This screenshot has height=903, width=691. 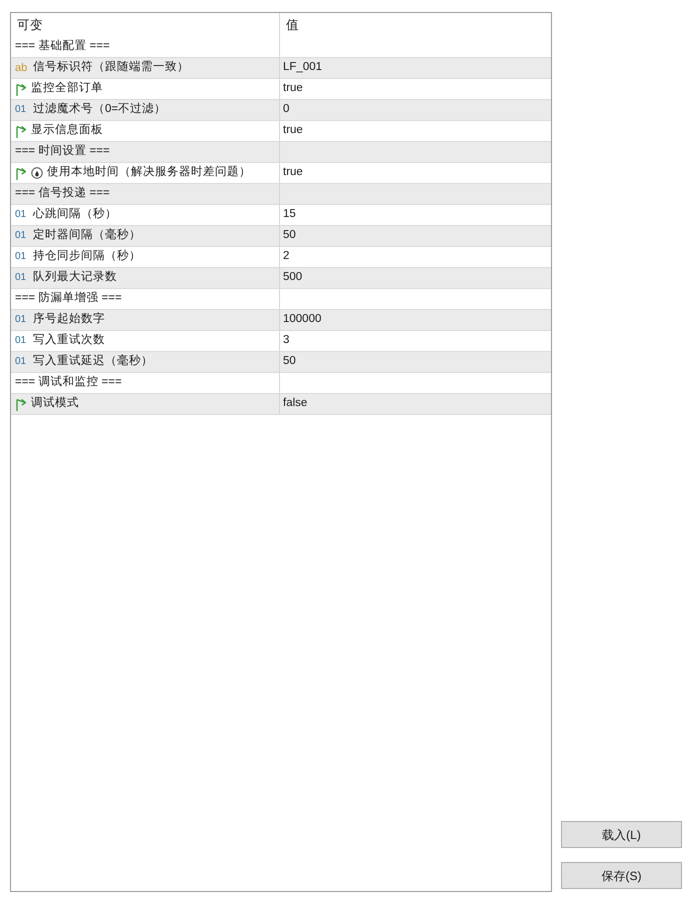 What do you see at coordinates (281, 152) in the screenshot?
I see `table-row: === 时间设置 ===` at bounding box center [281, 152].